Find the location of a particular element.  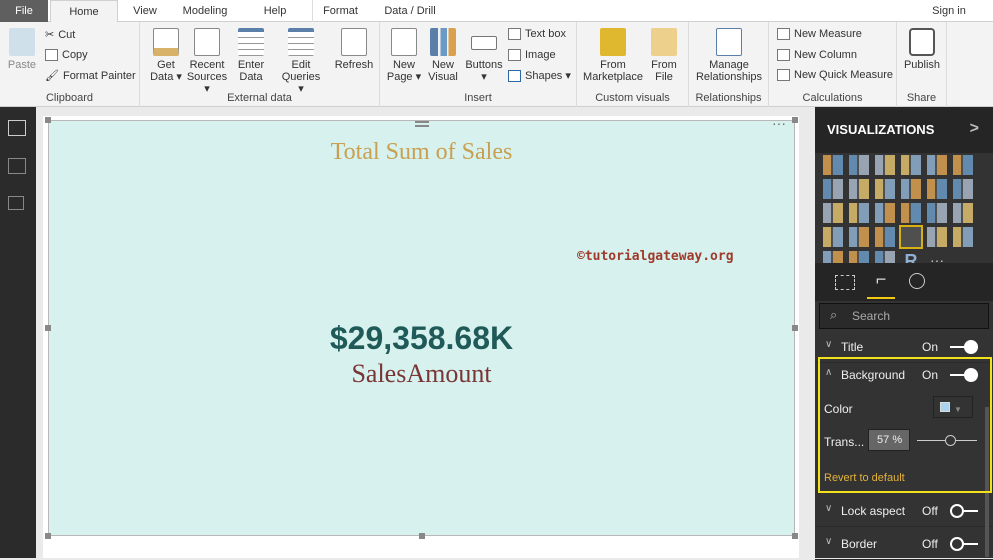

sign-in-link: Sign in is located at coordinates (949, 11).